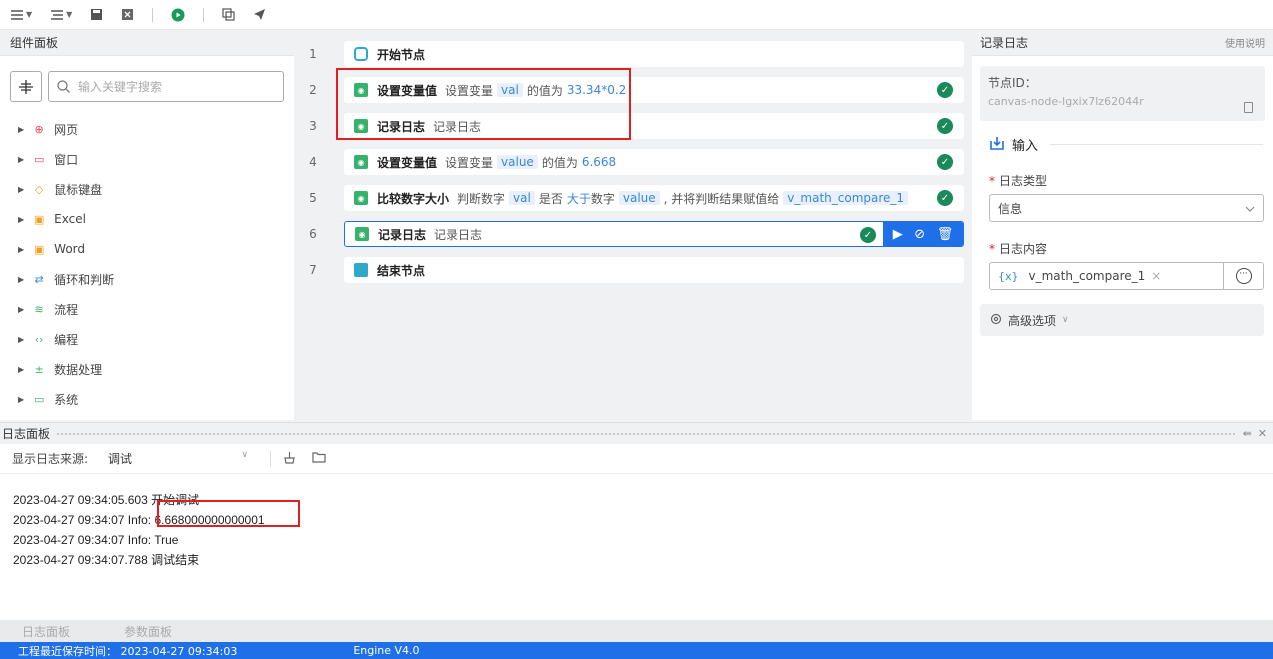 This screenshot has width=1273, height=659. I want to click on tab-log-panel: 日志面板, so click(46, 631).